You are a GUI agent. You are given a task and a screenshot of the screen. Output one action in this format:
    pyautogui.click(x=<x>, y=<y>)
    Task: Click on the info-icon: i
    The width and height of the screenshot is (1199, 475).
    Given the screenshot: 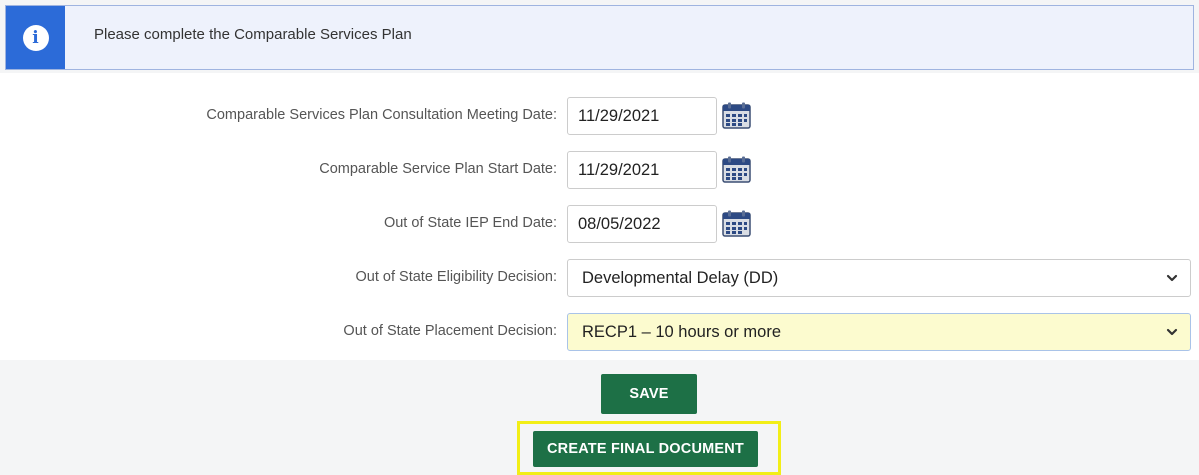 What is the action you would take?
    pyautogui.click(x=35, y=37)
    